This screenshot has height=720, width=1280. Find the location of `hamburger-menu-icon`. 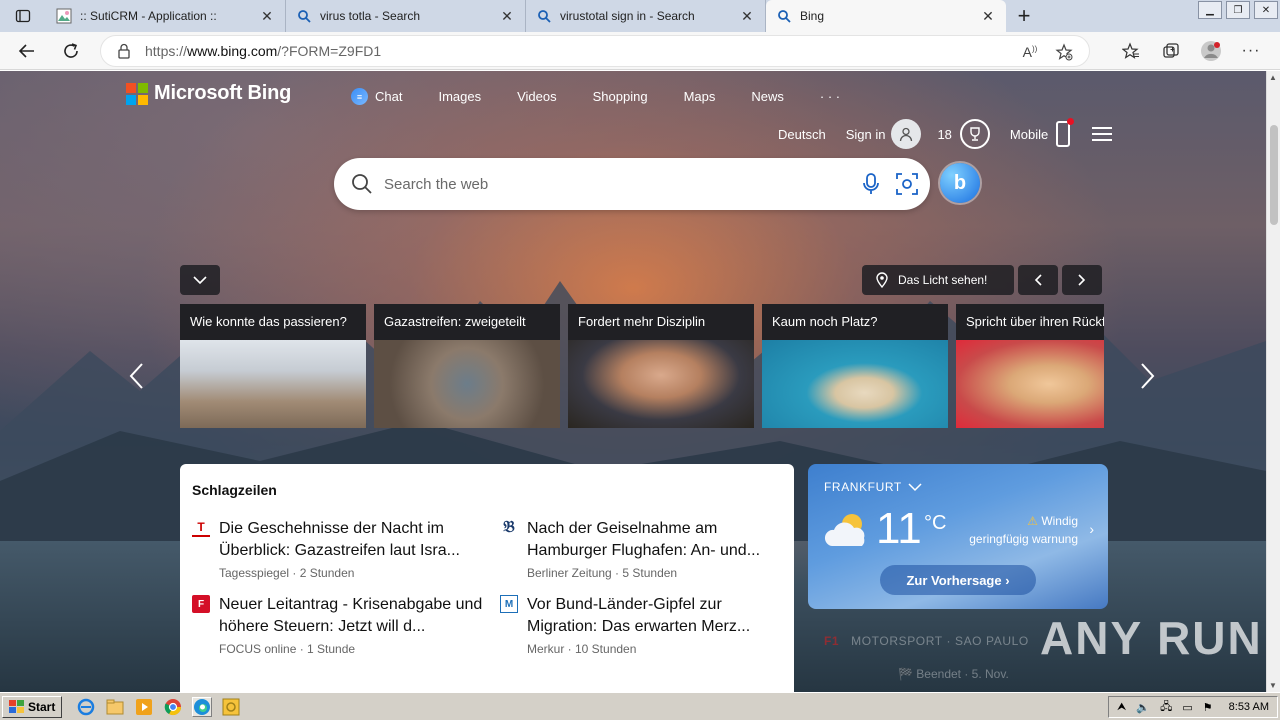

hamburger-menu-icon is located at coordinates (1102, 134).